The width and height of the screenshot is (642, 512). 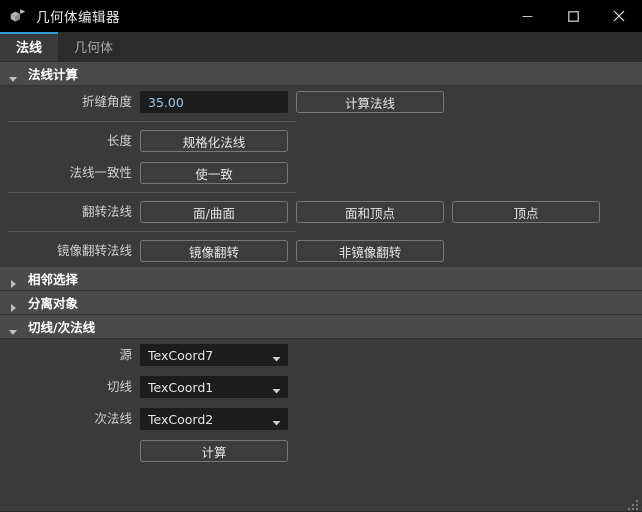 I want to click on geometry-cube-icon, so click(x=18, y=16).